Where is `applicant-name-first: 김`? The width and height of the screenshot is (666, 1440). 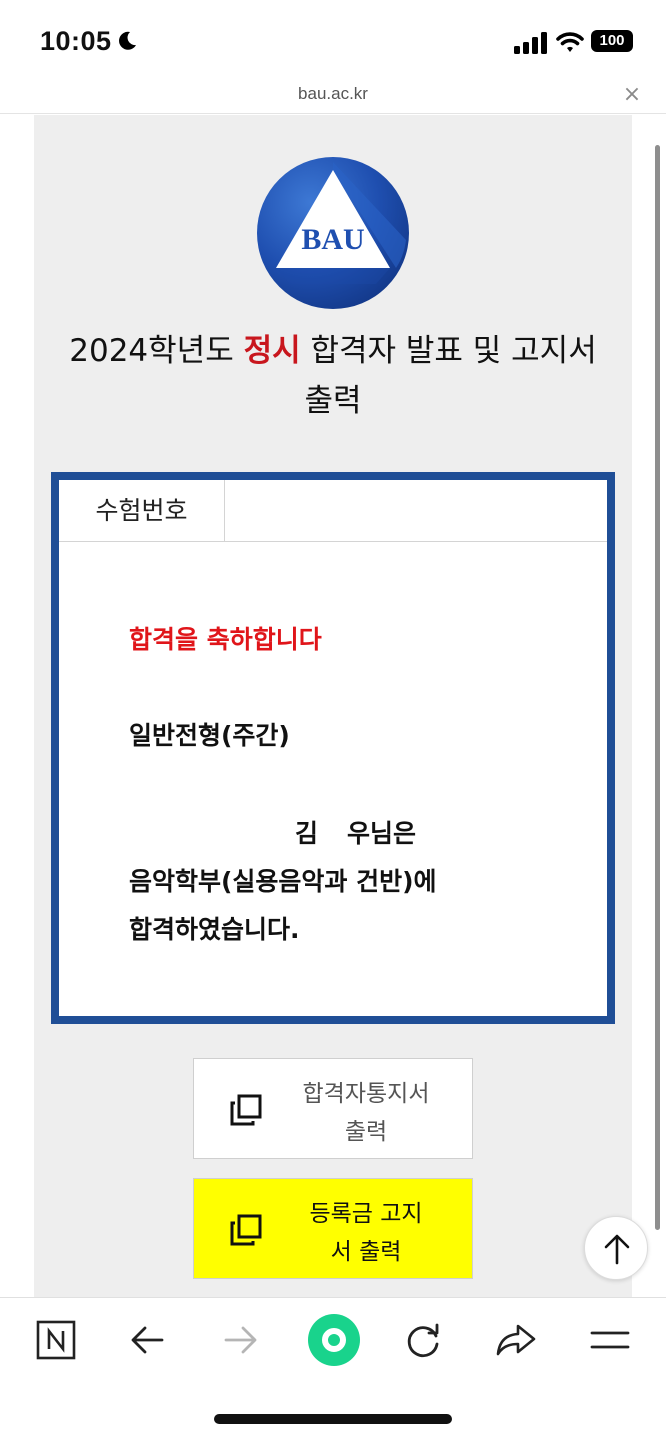
applicant-name-first: 김 is located at coordinates (307, 833).